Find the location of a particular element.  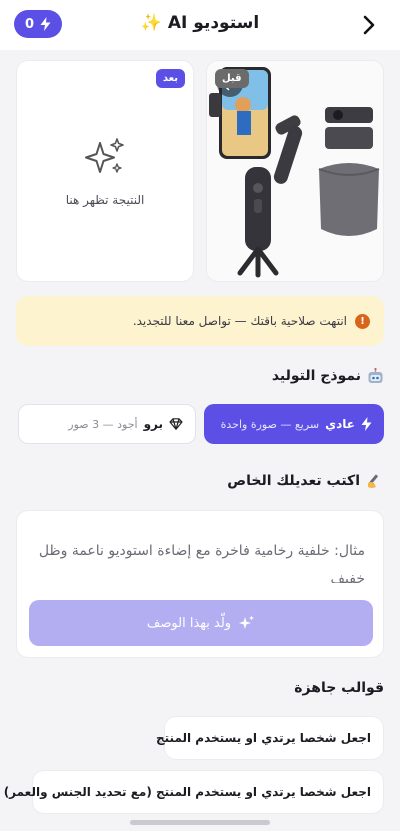

model-title-label: نموذج التوليد is located at coordinates (316, 376).